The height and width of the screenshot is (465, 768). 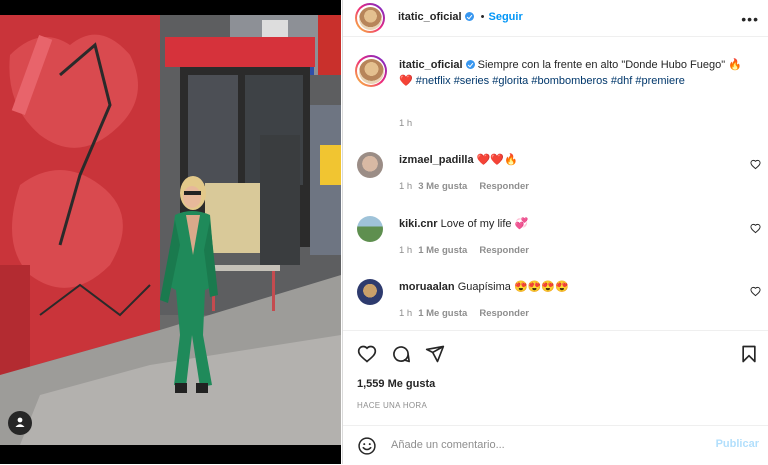 What do you see at coordinates (367, 355) in the screenshot?
I see `heart-icon` at bounding box center [367, 355].